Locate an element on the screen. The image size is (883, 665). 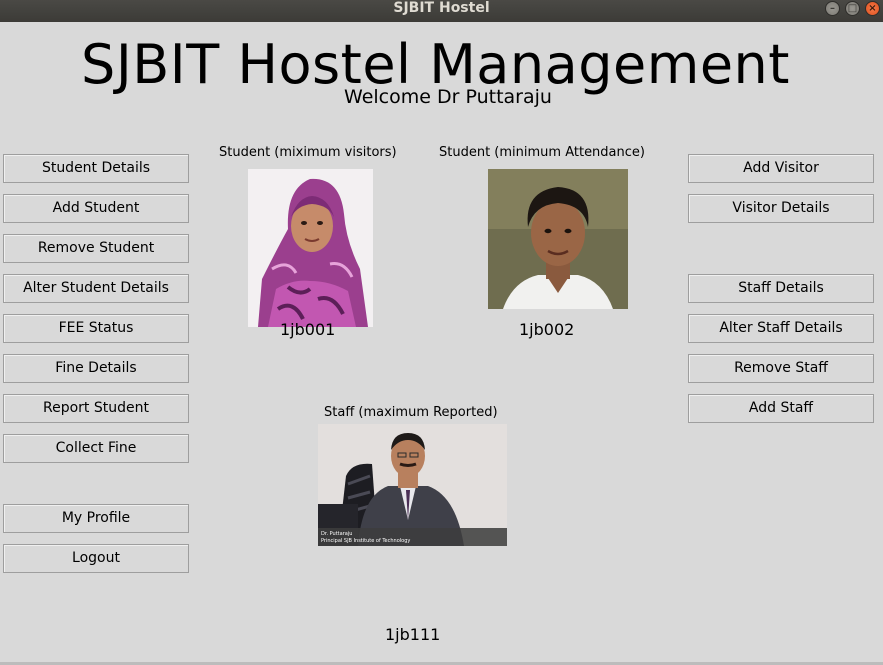
logout-button: Logout is located at coordinates (96, 558).